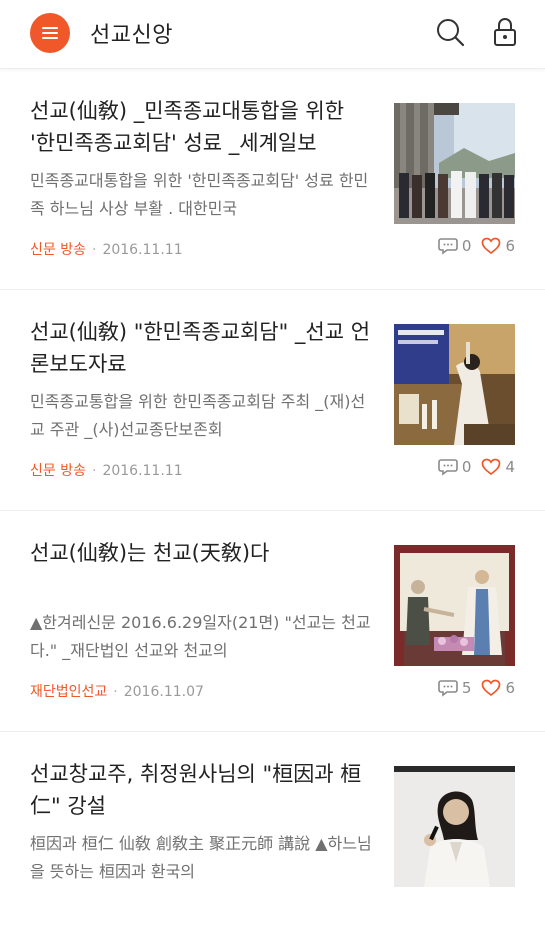 Image resolution: width=545 pixels, height=952 pixels. Describe the element at coordinates (163, 692) in the screenshot. I see `post-date: 2016.11.07` at that location.